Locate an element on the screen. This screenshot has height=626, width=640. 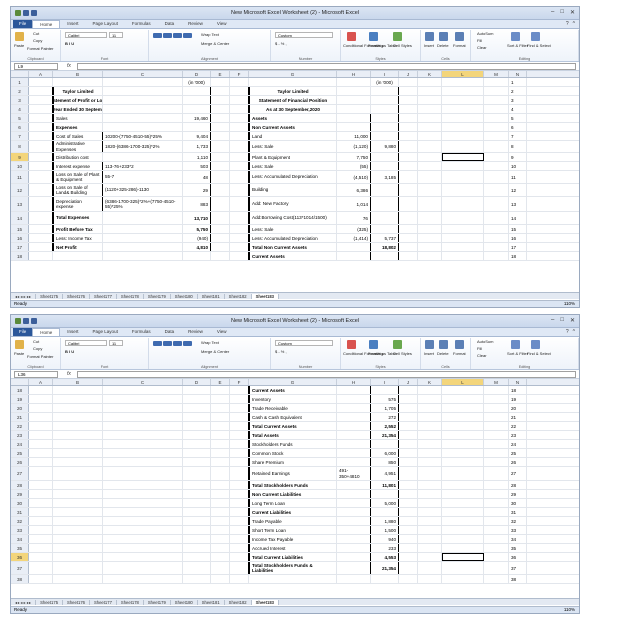
cell-a22 is located at coordinates (41, 426).